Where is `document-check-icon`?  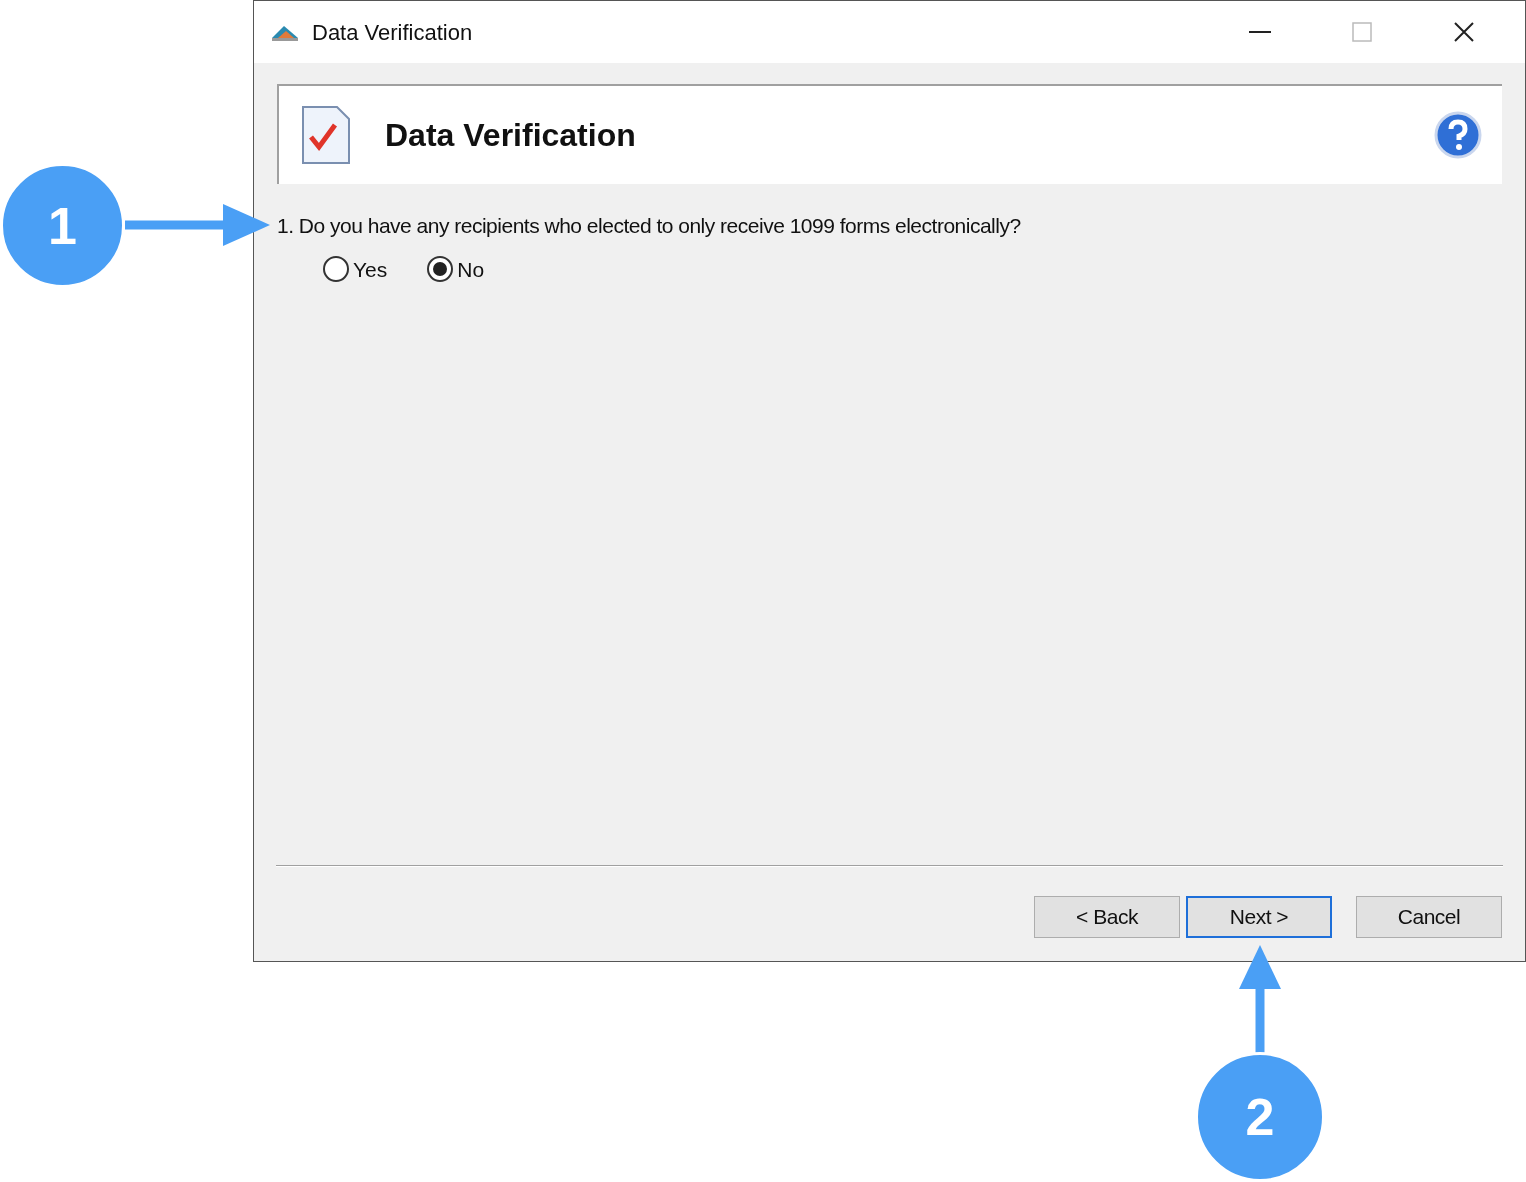
document-check-icon is located at coordinates (326, 135).